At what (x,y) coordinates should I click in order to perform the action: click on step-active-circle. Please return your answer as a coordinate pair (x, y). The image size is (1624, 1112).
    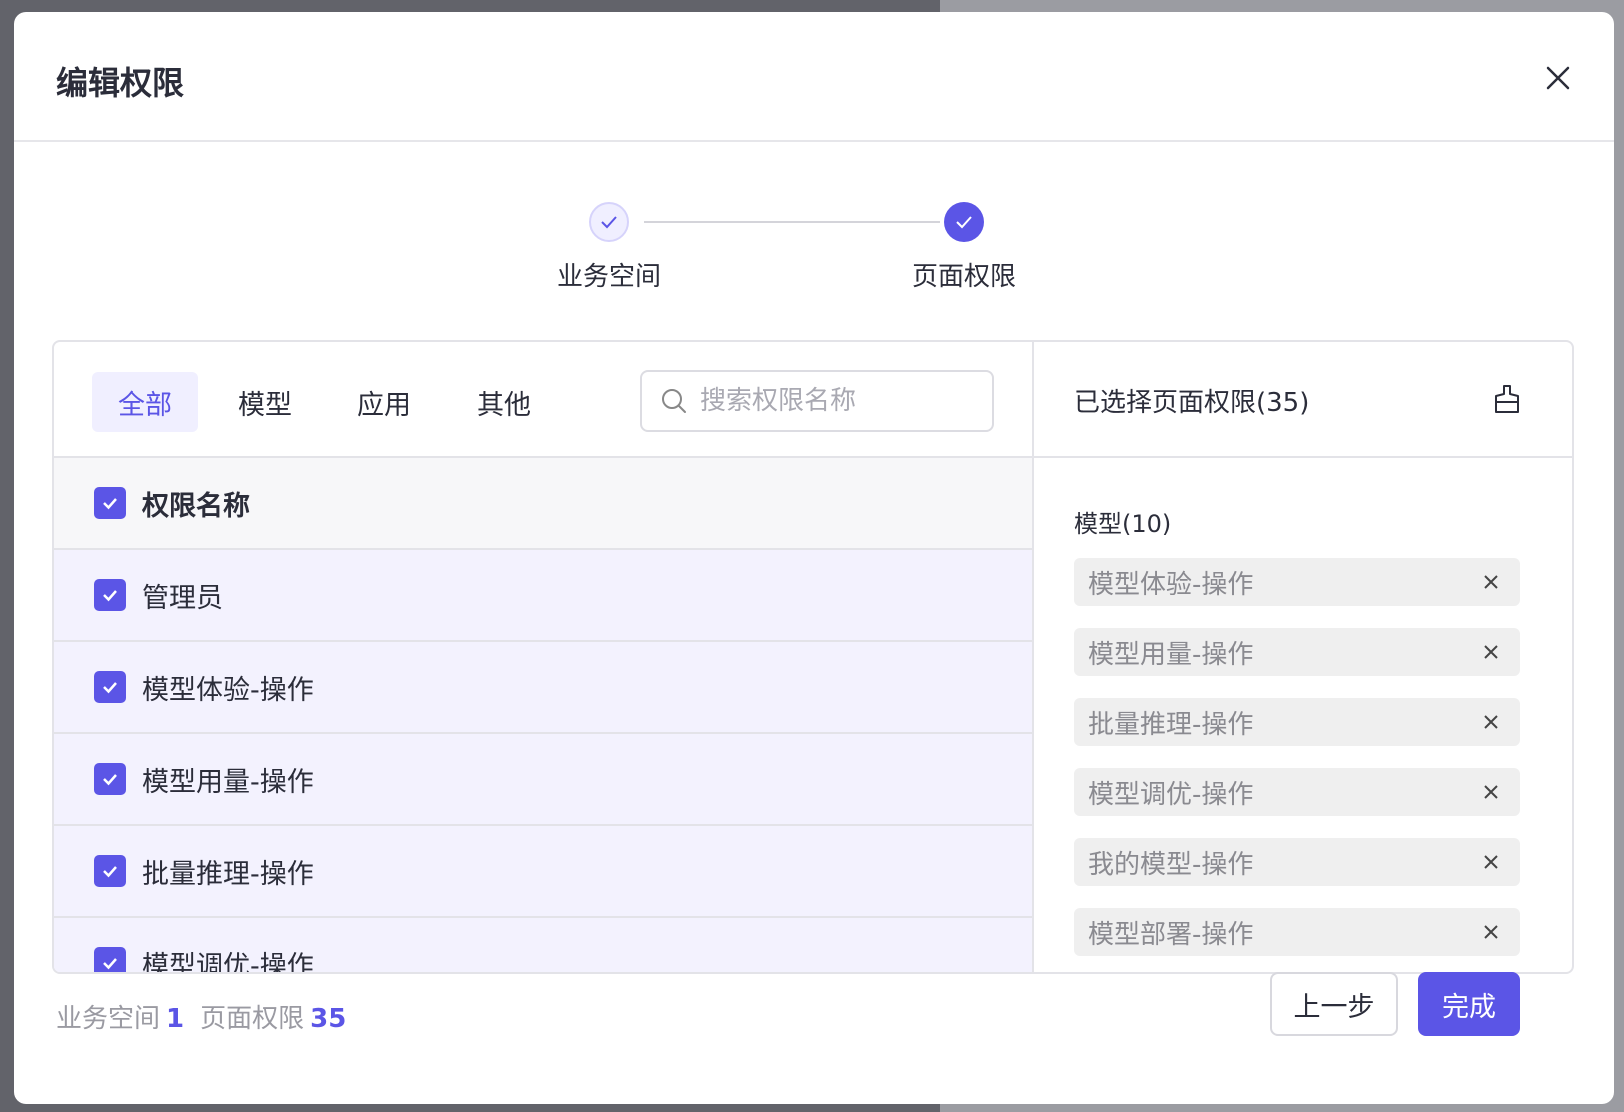
    Looking at the image, I should click on (964, 222).